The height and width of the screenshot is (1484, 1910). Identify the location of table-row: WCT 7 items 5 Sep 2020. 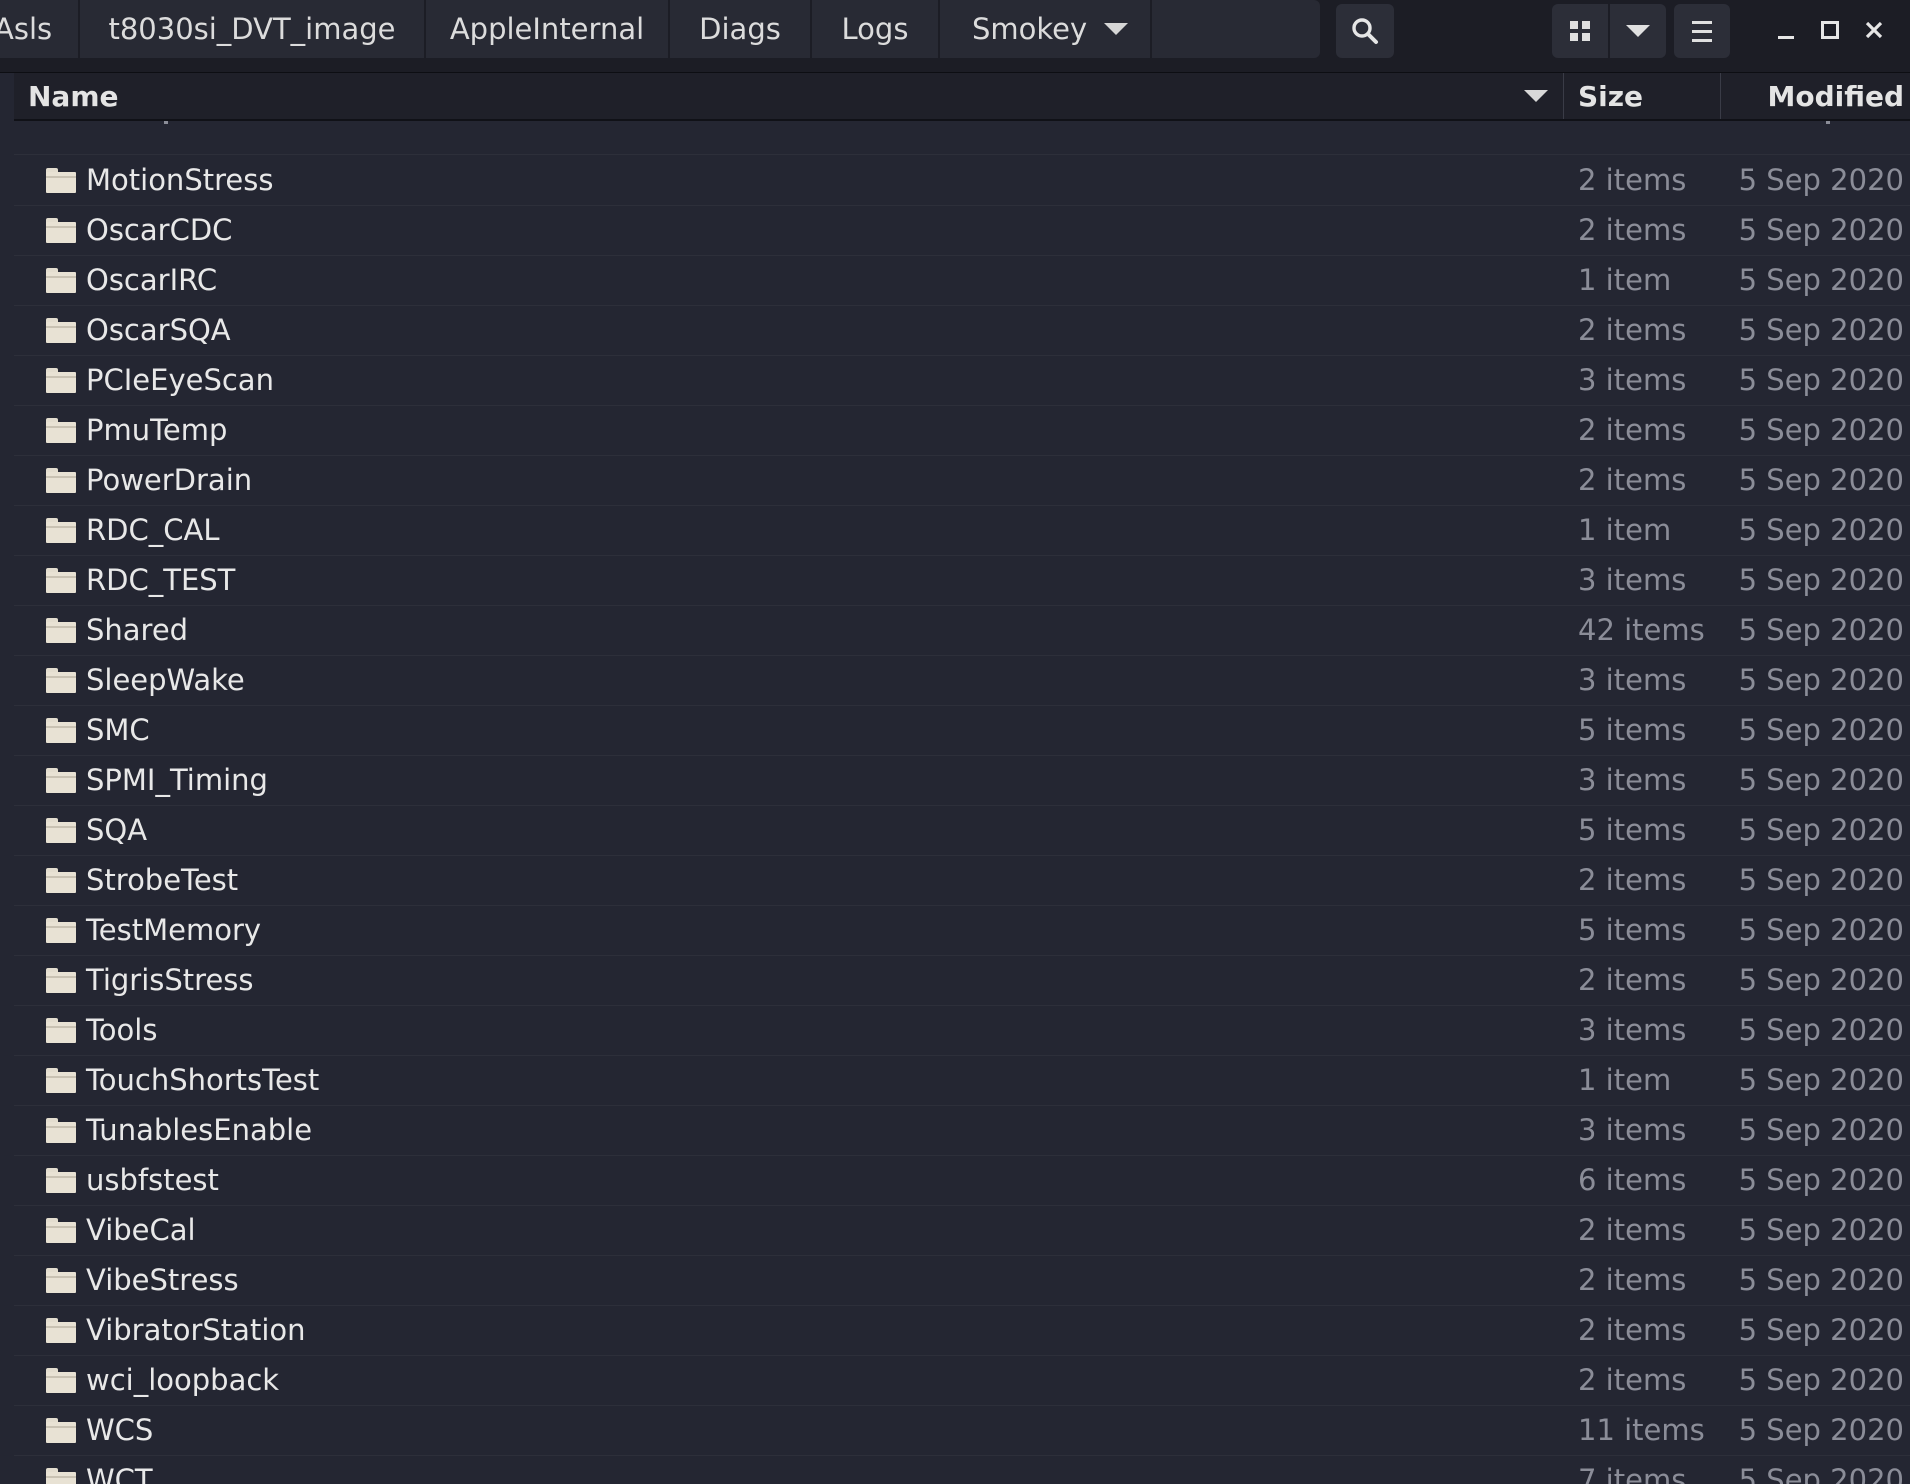
(962, 1470).